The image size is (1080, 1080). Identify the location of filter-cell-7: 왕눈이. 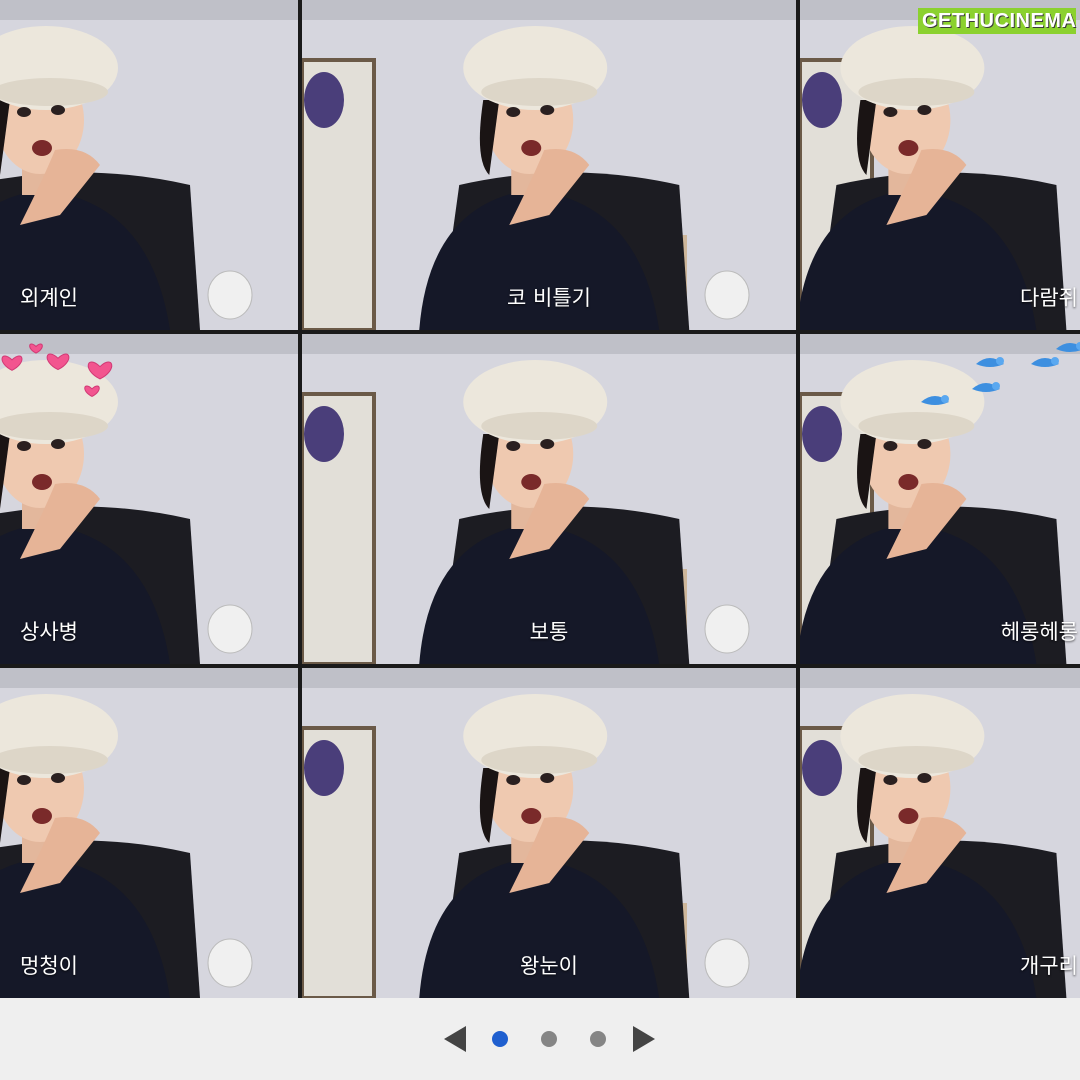
(549, 833).